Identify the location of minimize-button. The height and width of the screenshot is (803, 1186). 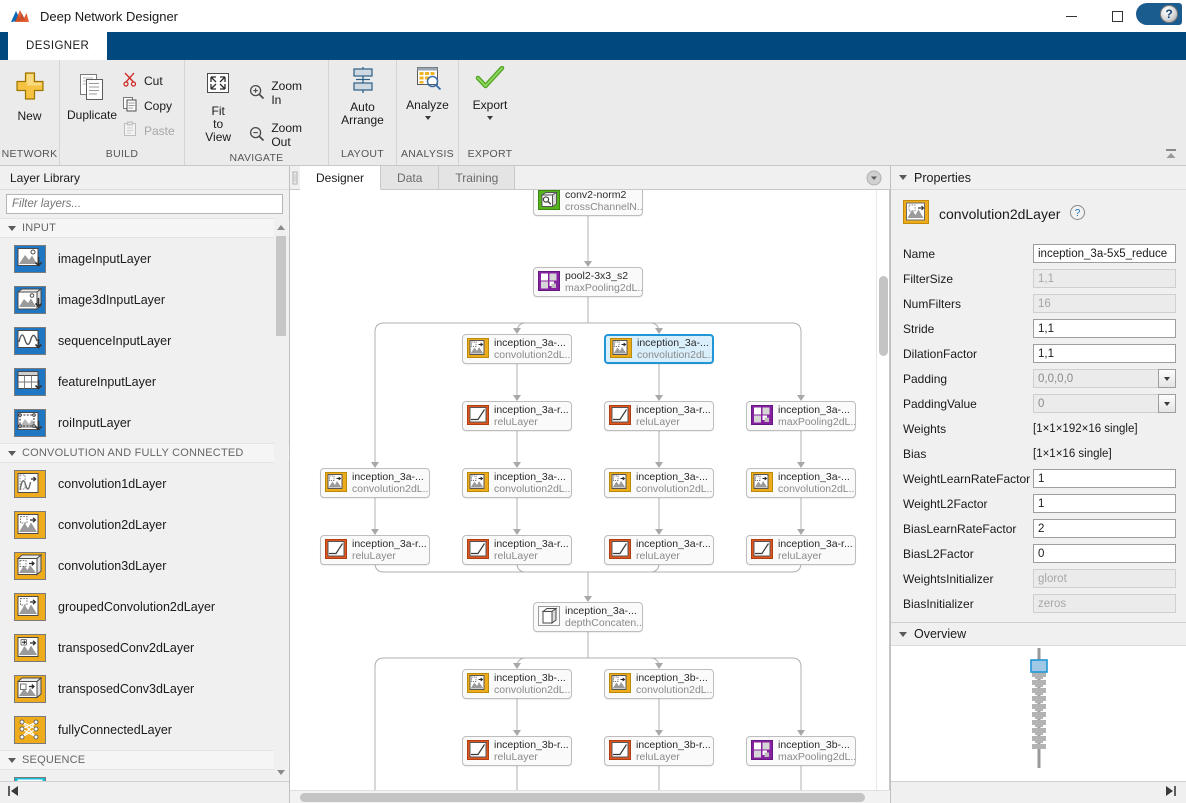
(1071, 16).